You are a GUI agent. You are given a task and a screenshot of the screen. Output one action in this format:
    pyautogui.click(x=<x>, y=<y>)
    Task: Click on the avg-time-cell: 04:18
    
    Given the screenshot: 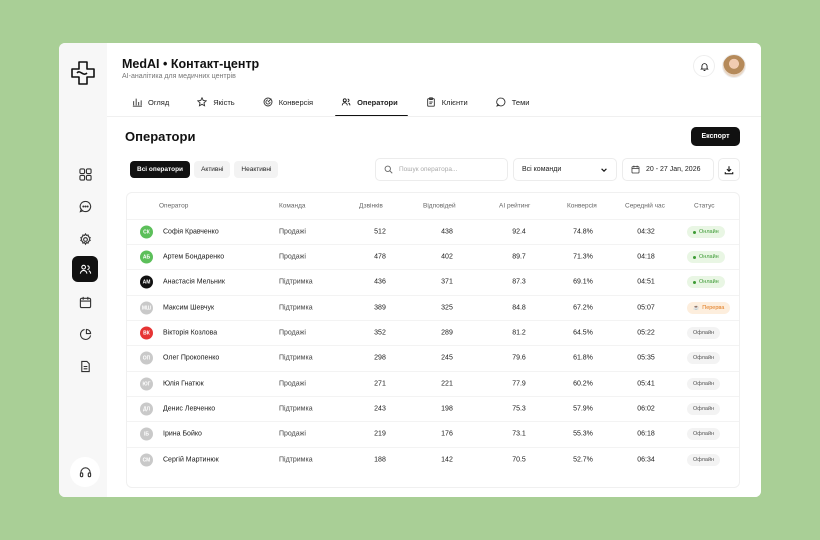 What is the action you would take?
    pyautogui.click(x=646, y=257)
    